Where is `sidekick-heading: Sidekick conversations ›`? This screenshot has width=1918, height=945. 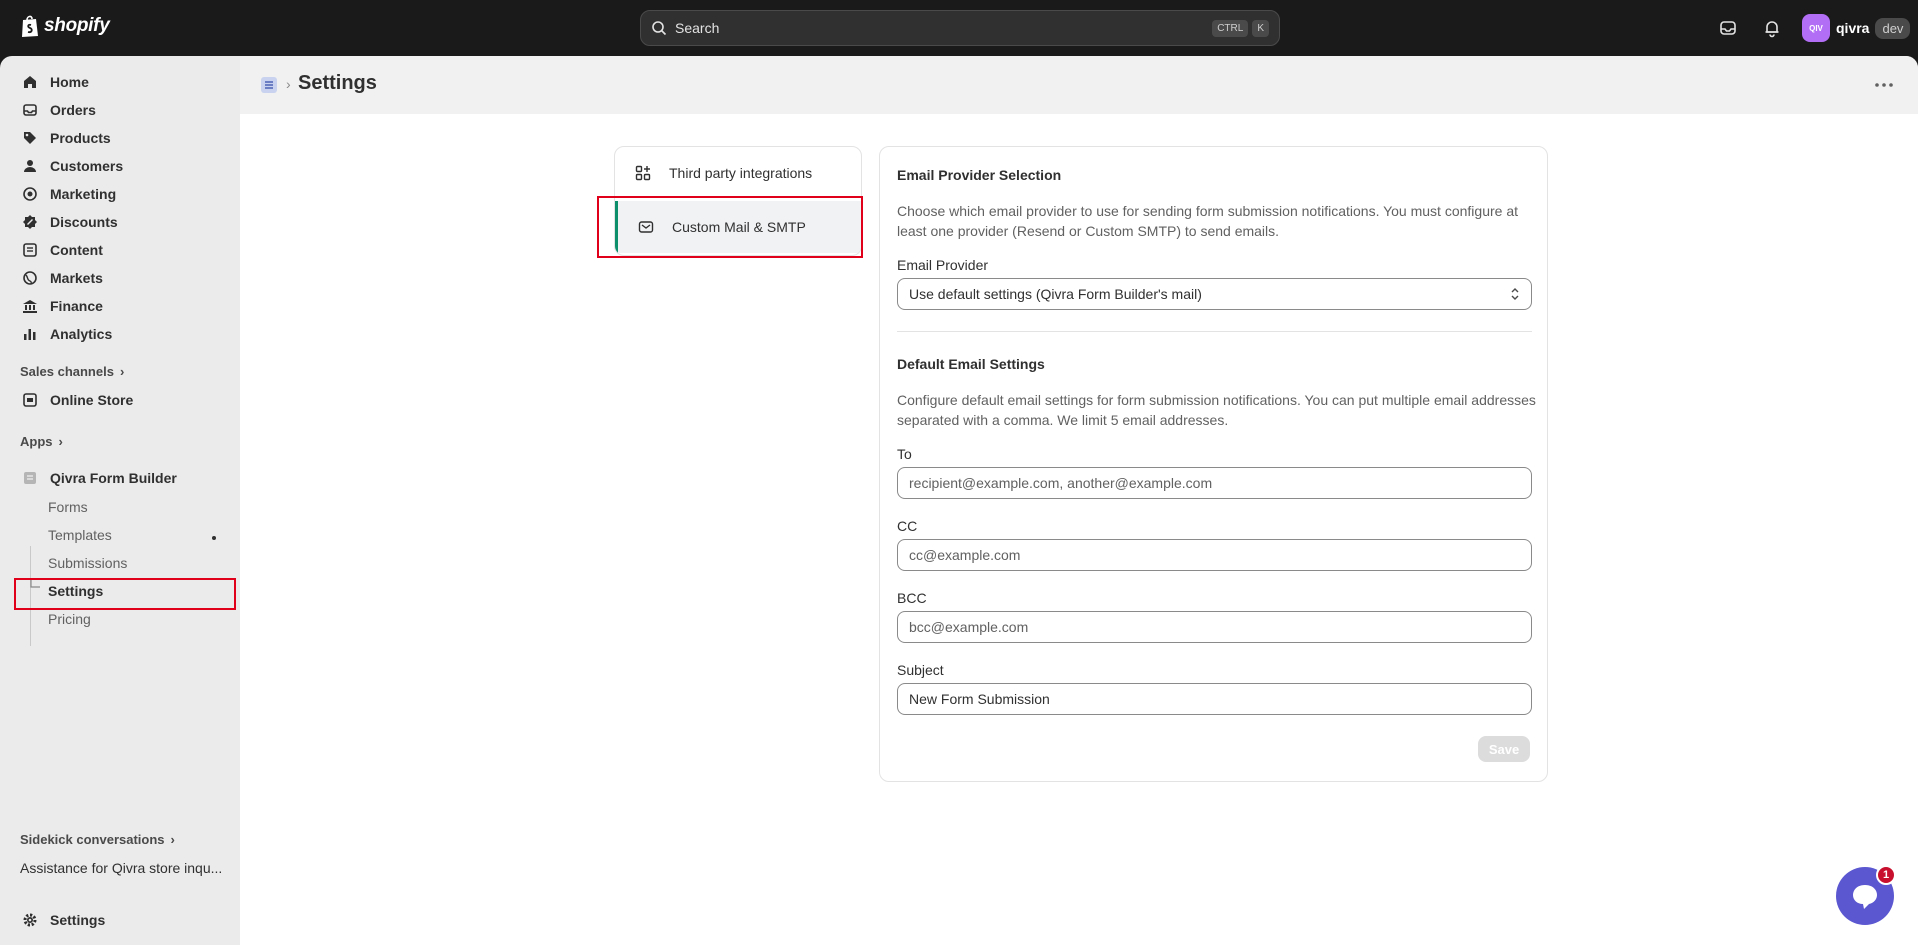
sidekick-heading: Sidekick conversations › is located at coordinates (97, 839).